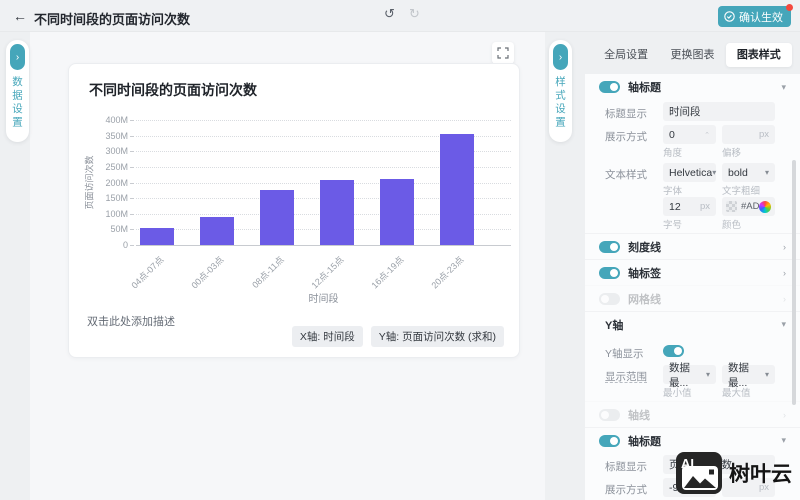 This screenshot has width=800, height=500. What do you see at coordinates (692, 298) in the screenshot?
I see `section-grid-lines: 网格线 ›` at bounding box center [692, 298].